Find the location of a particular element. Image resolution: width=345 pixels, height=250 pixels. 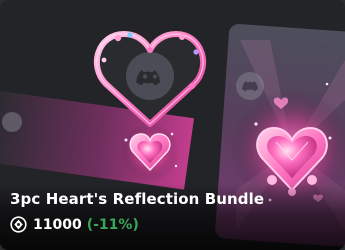

discount-badge: (-11%) is located at coordinates (112, 224).